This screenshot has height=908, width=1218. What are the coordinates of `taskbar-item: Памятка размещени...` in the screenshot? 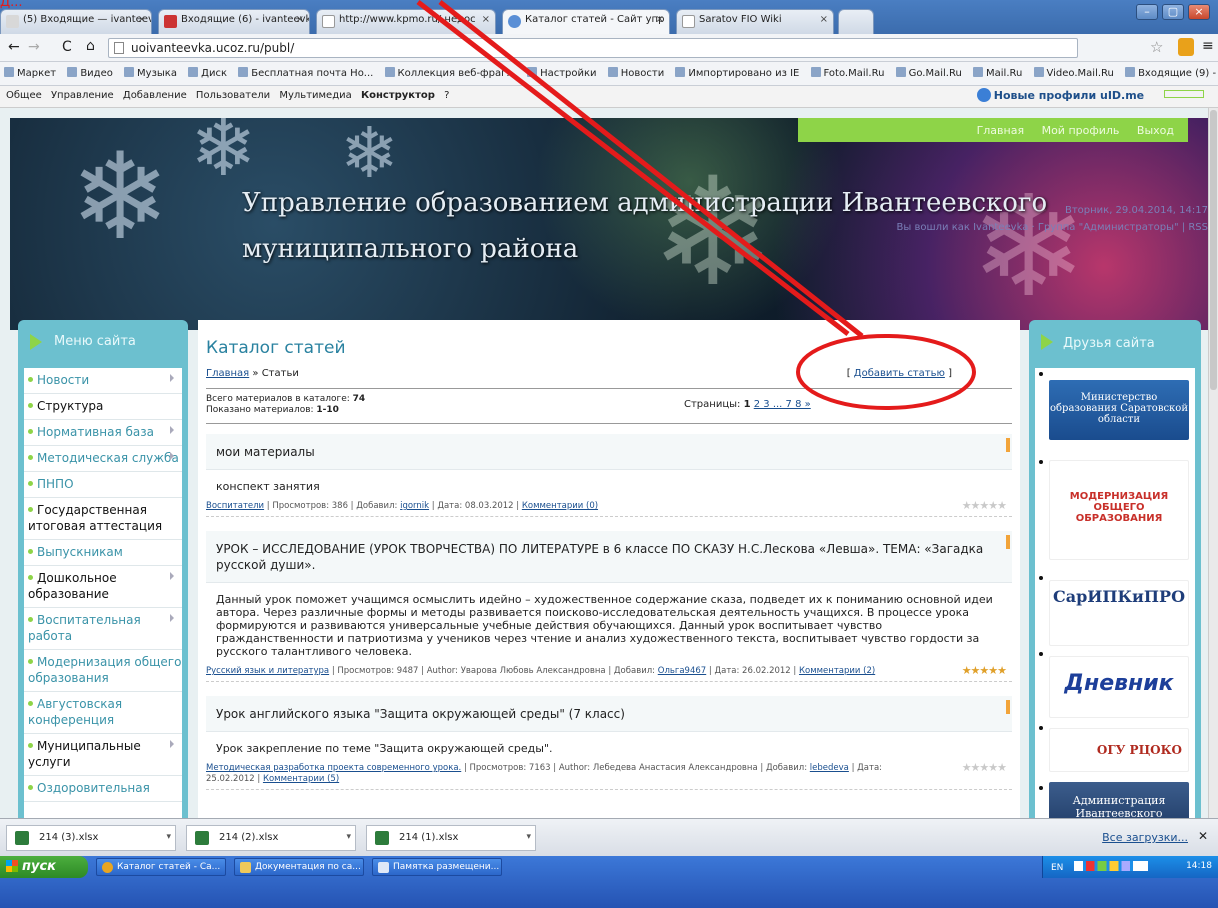 It's located at (437, 867).